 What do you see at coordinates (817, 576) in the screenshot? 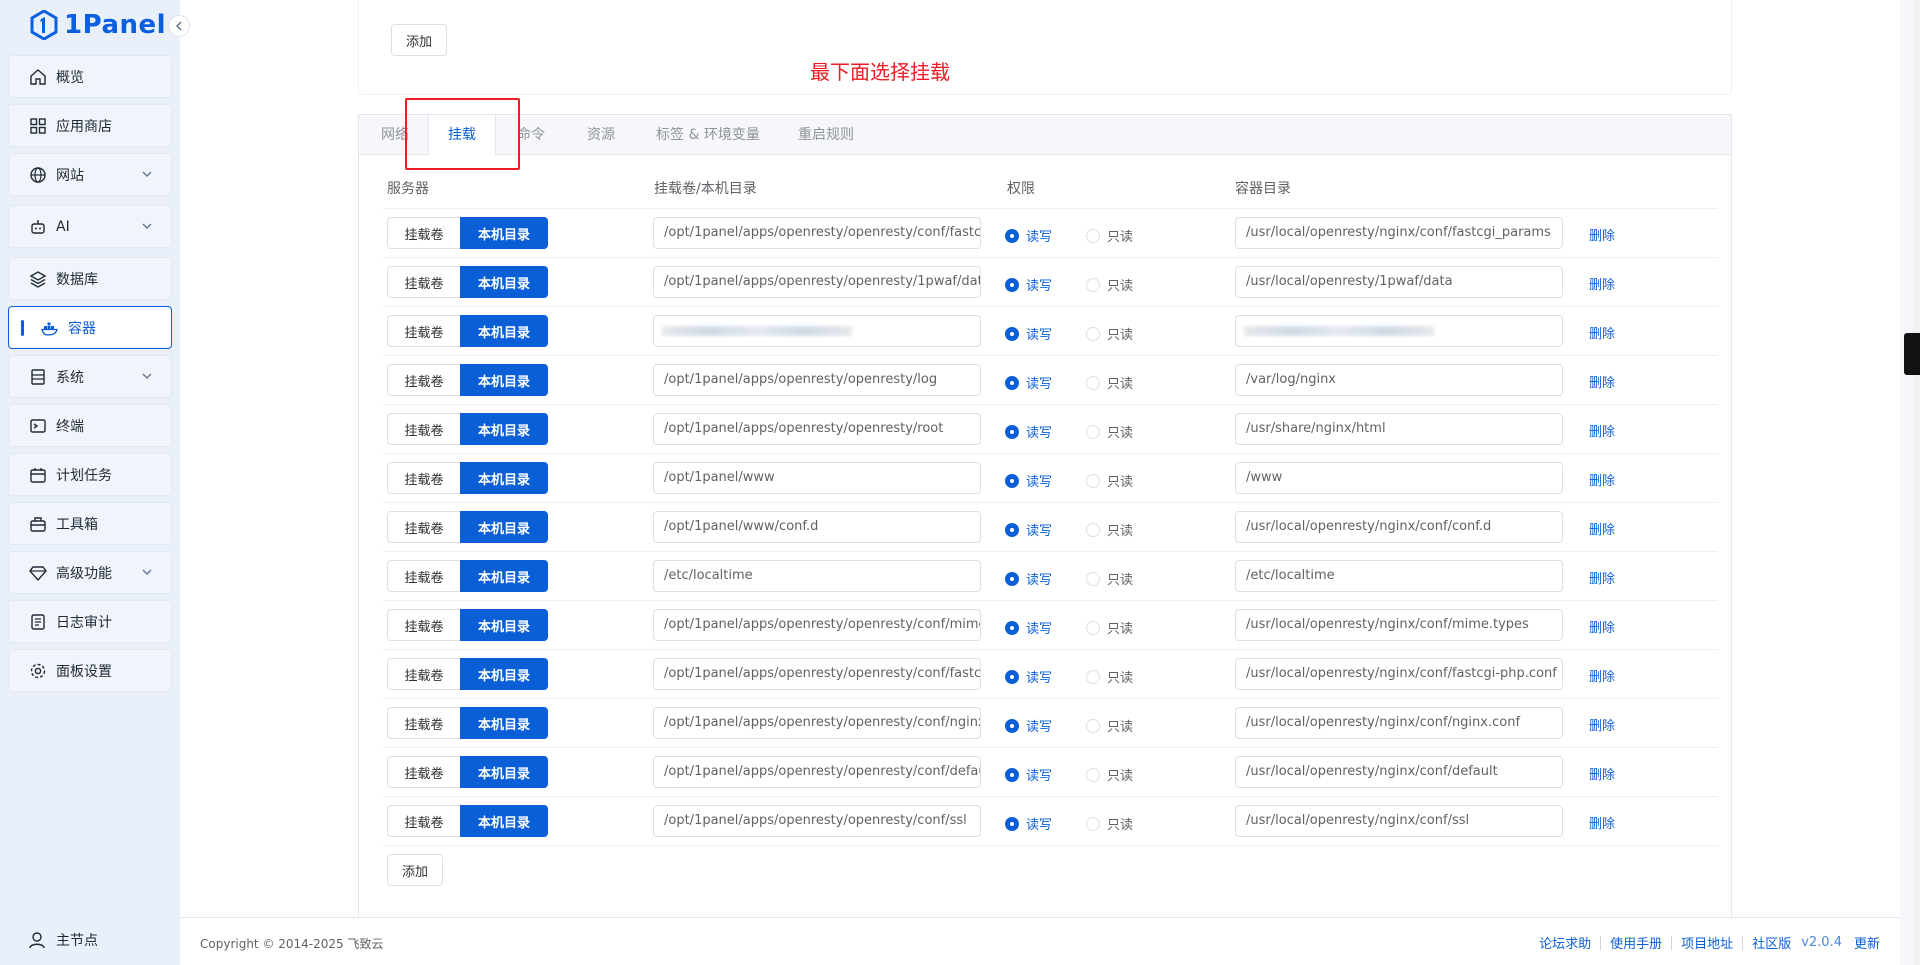
I see `host-path-input: /etc/localtime` at bounding box center [817, 576].